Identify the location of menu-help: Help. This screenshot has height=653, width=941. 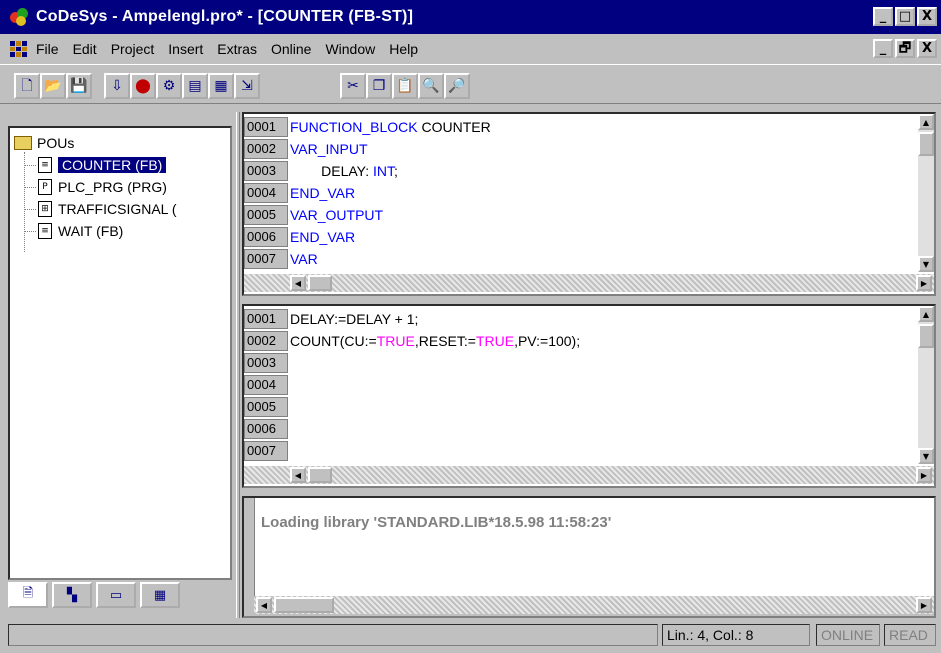
(407, 49).